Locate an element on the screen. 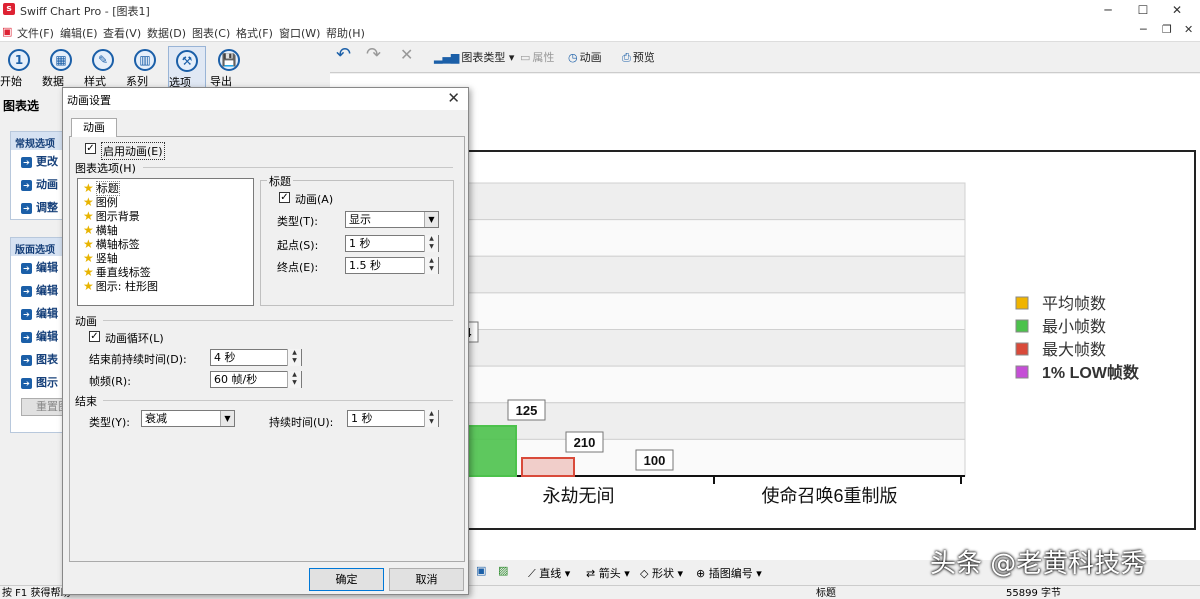 The image size is (1200, 599). options-icon: ⚒ is located at coordinates (187, 61).